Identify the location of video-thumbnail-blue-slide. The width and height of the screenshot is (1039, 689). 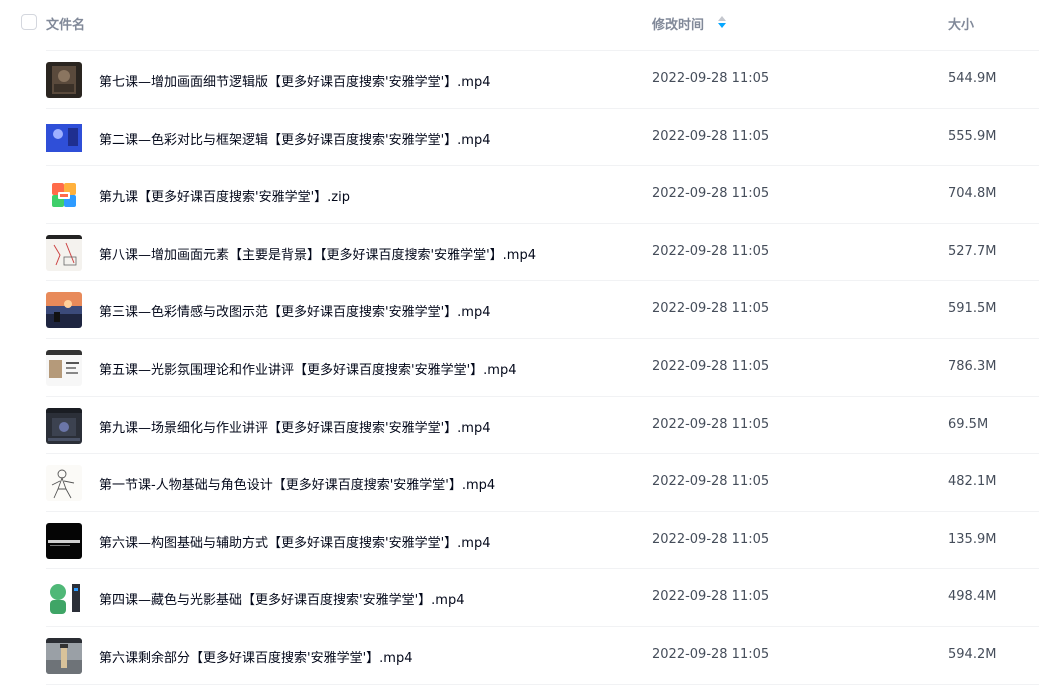
(64, 137).